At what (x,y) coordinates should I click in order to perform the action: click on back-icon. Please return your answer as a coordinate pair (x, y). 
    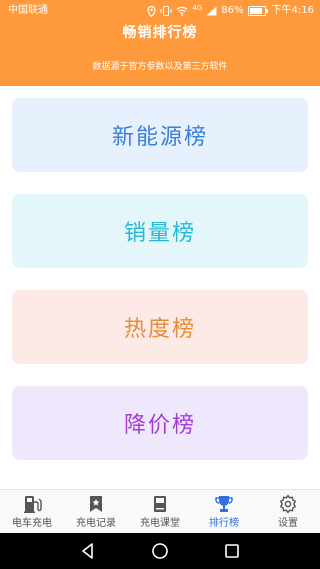
    Looking at the image, I should click on (88, 551).